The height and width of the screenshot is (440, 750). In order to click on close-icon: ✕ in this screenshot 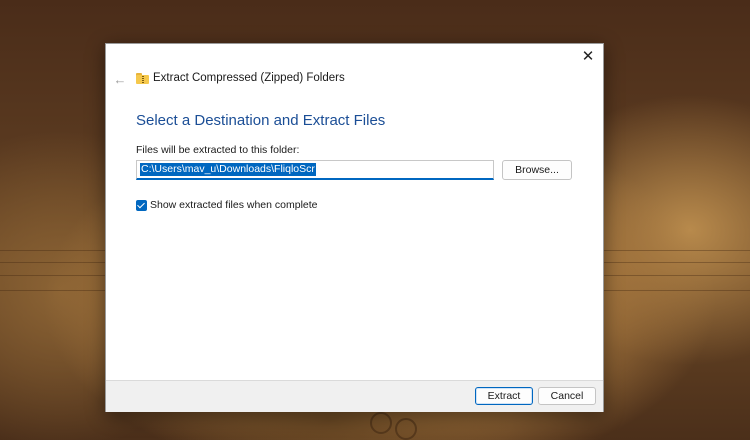, I will do `click(588, 56)`.